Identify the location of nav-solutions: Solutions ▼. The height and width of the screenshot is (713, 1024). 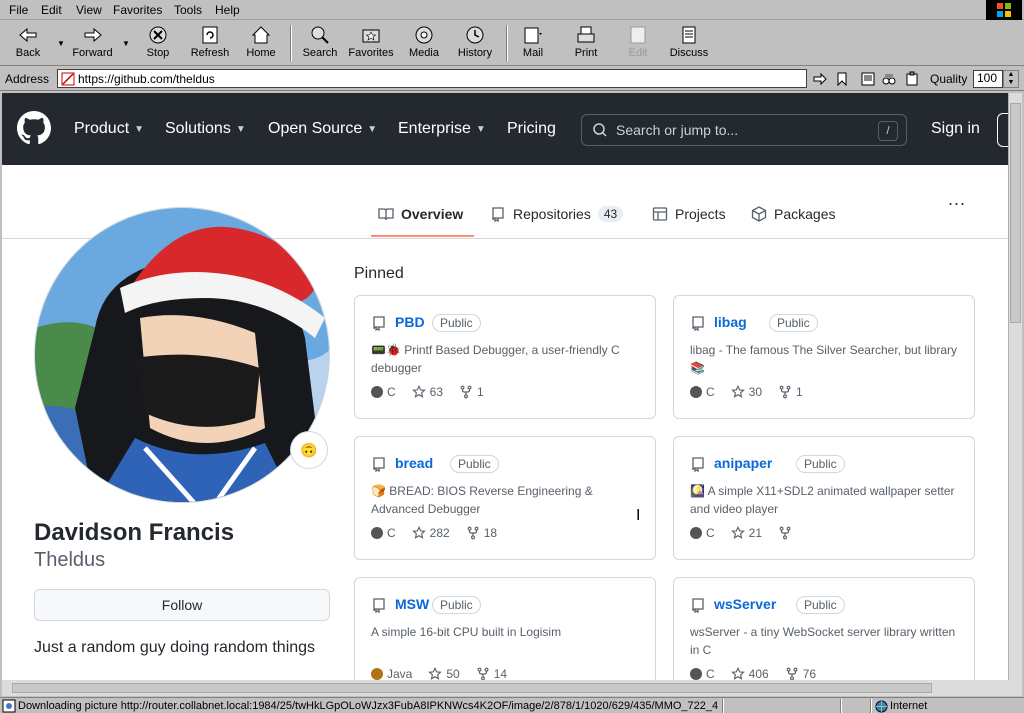
(205, 129).